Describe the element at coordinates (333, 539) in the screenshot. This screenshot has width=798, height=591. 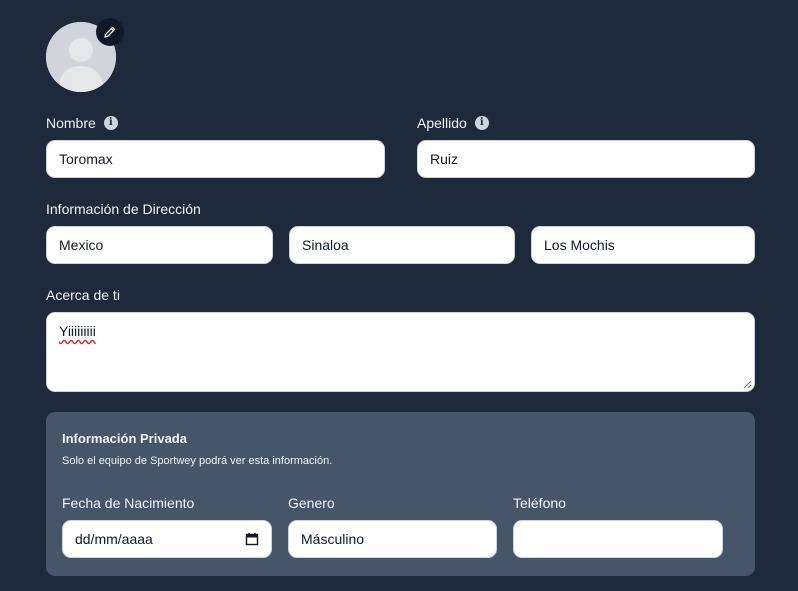
I see `gender-value: Másculino` at that location.